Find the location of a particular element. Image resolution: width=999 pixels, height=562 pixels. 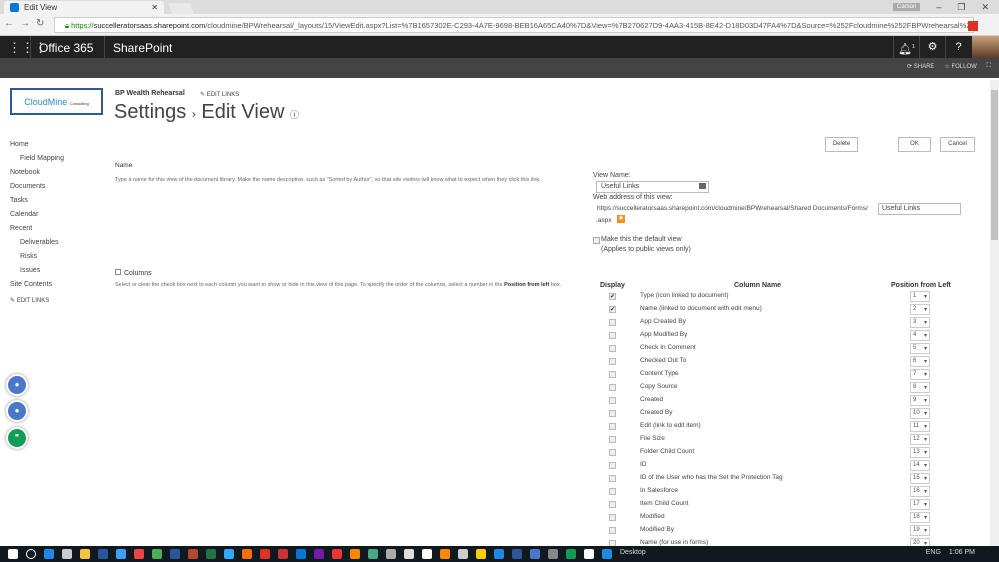

nav-item: Home is located at coordinates (37, 145).